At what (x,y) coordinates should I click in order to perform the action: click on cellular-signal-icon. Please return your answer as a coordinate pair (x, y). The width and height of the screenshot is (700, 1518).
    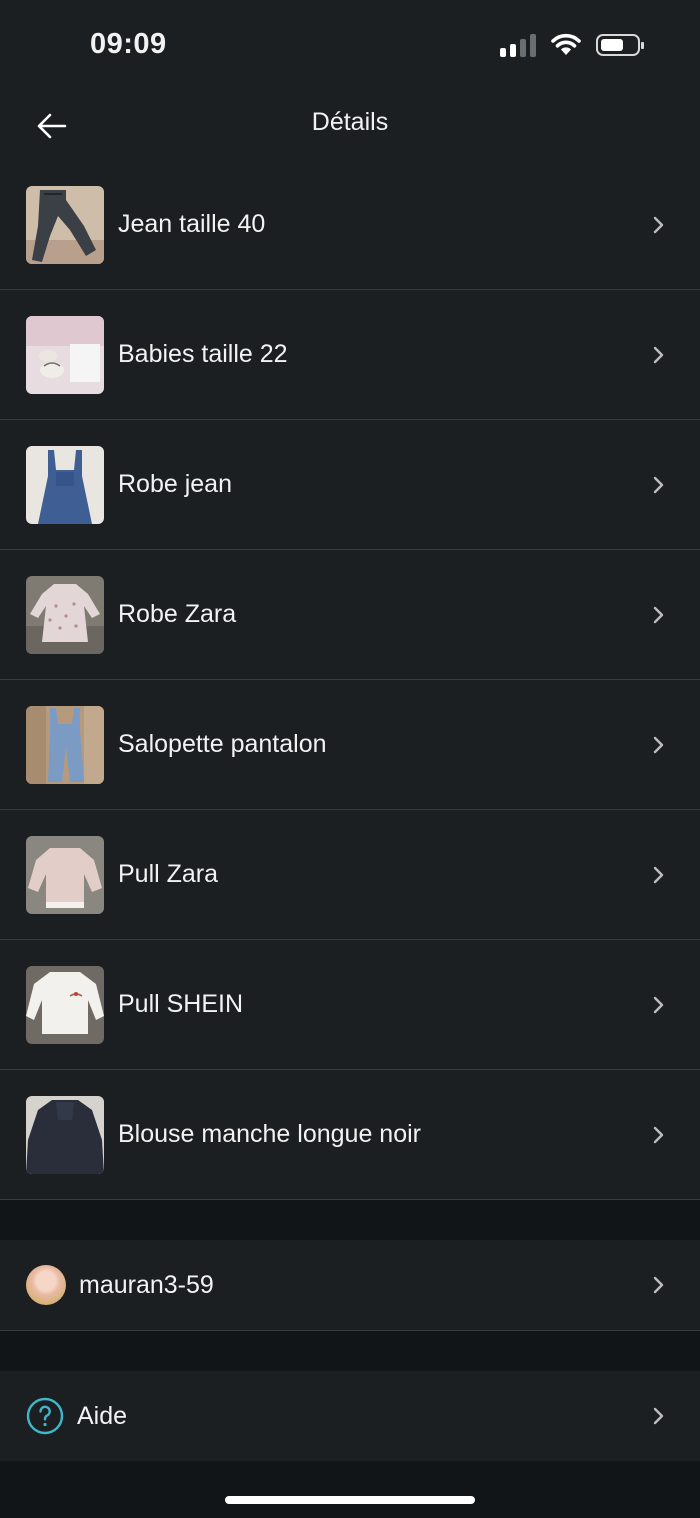
    Looking at the image, I should click on (518, 45).